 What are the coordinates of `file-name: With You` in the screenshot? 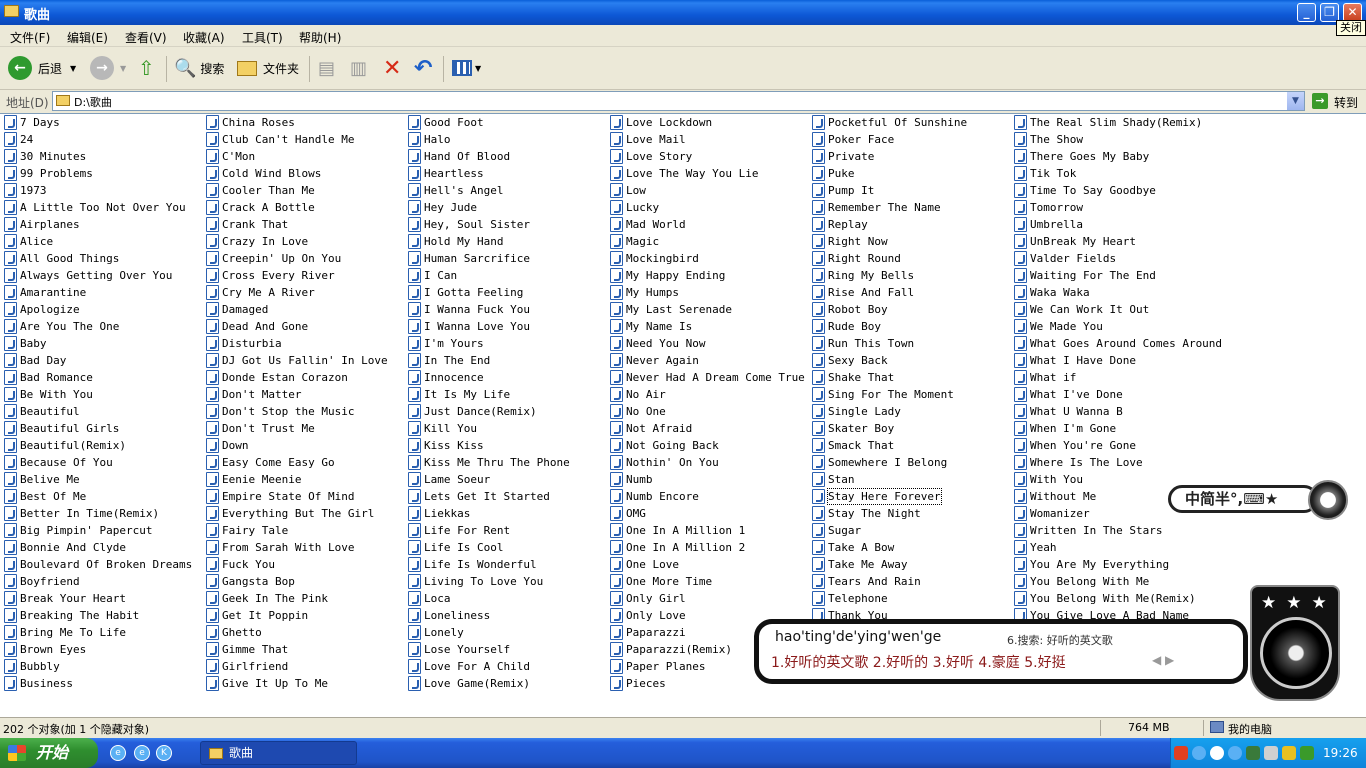 It's located at (1056, 479).